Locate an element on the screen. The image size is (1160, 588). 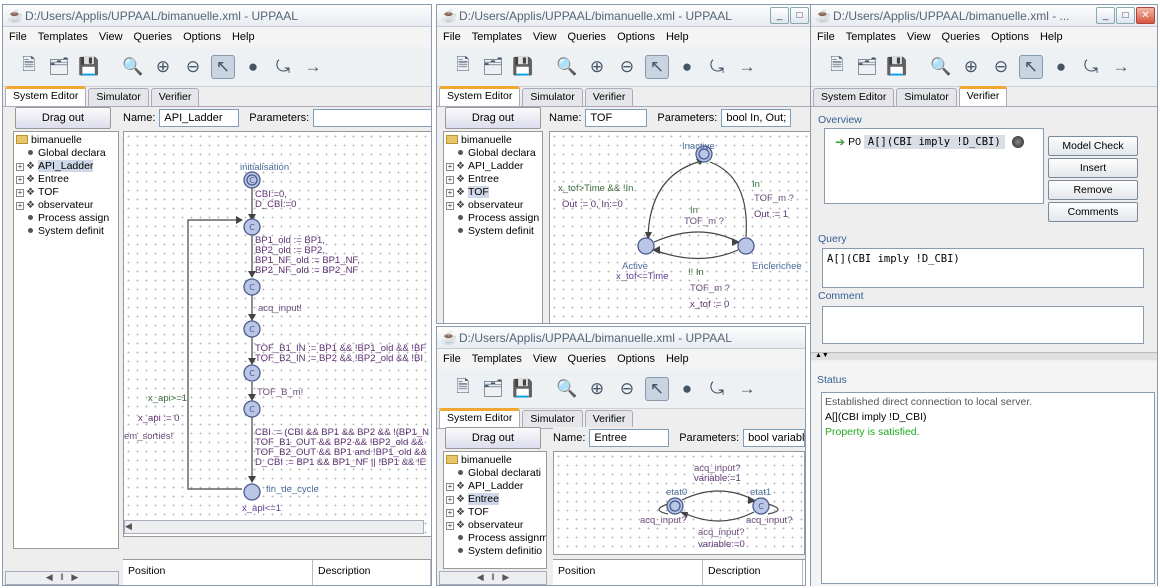
parameters-field: bool variable is located at coordinates (774, 438).